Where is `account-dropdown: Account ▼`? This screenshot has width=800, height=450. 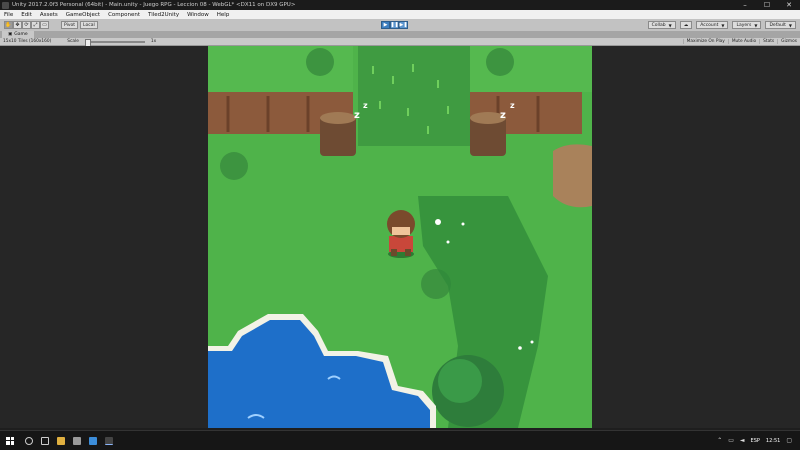
account-dropdown: Account ▼ is located at coordinates (712, 25).